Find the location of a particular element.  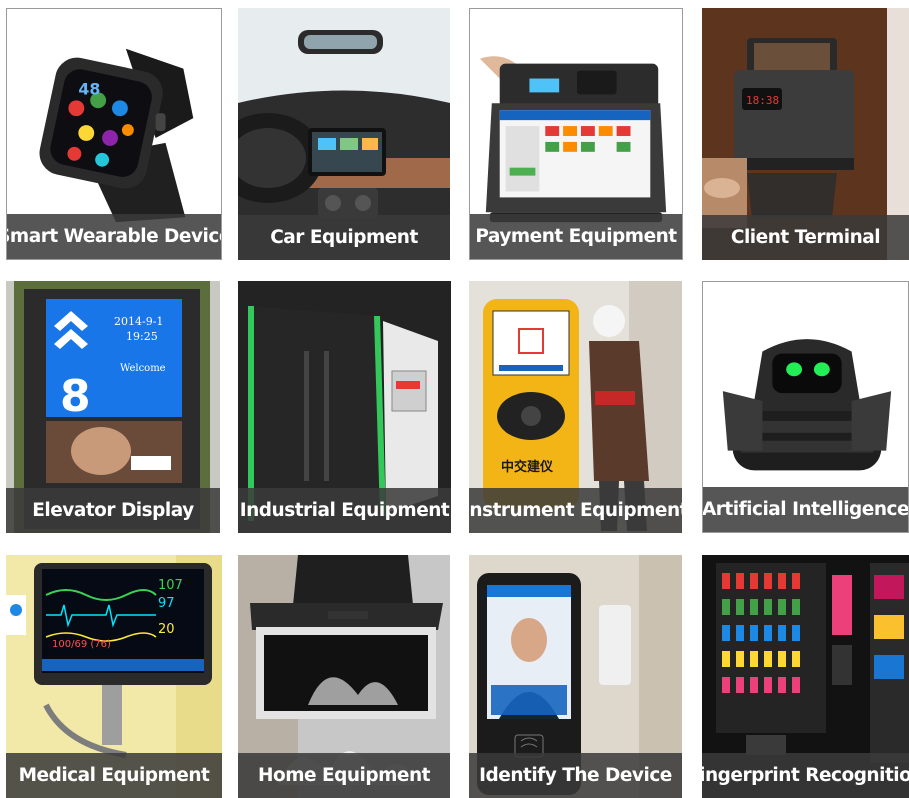

instrument-brand: 中交建仪 is located at coordinates (527, 467).